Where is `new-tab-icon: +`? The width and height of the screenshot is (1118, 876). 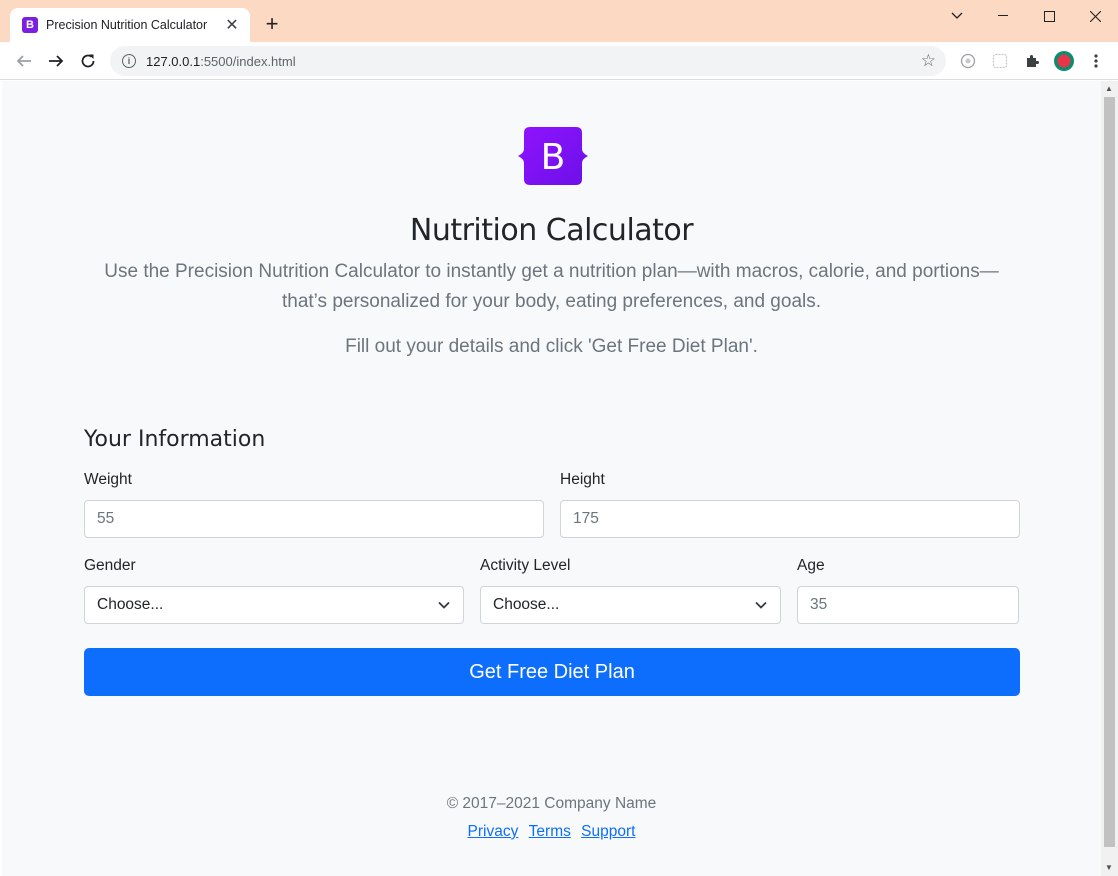 new-tab-icon: + is located at coordinates (272, 23).